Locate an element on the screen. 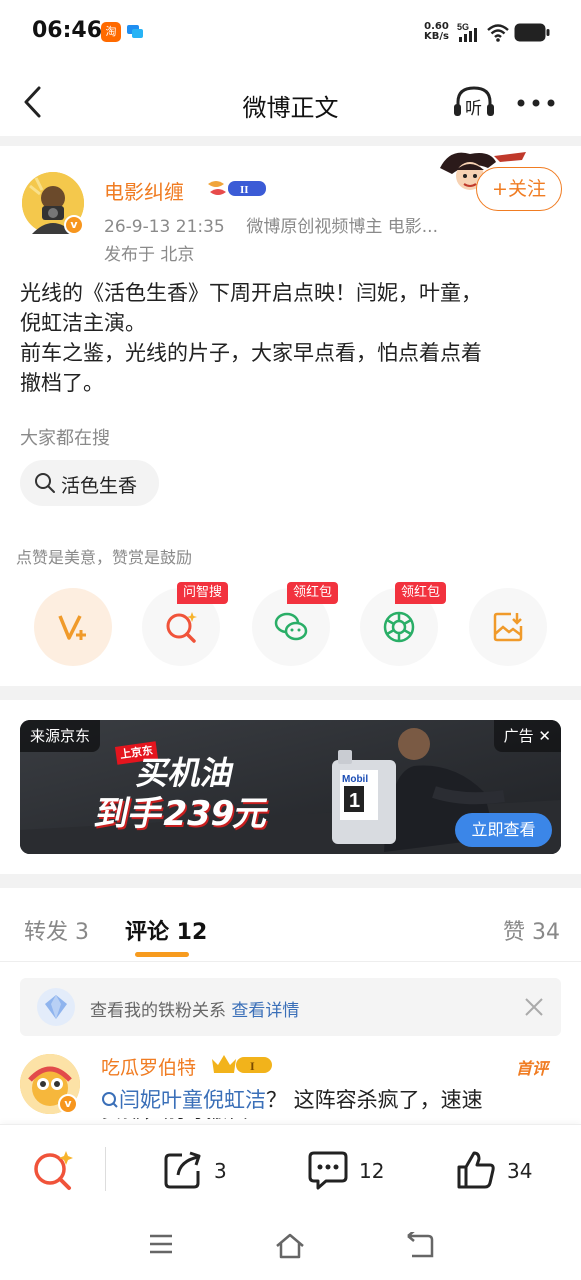 The image size is (581, 1280). content-line: 光线的《活色生香》下周开启点映！闫妮，叶童， is located at coordinates (251, 293).